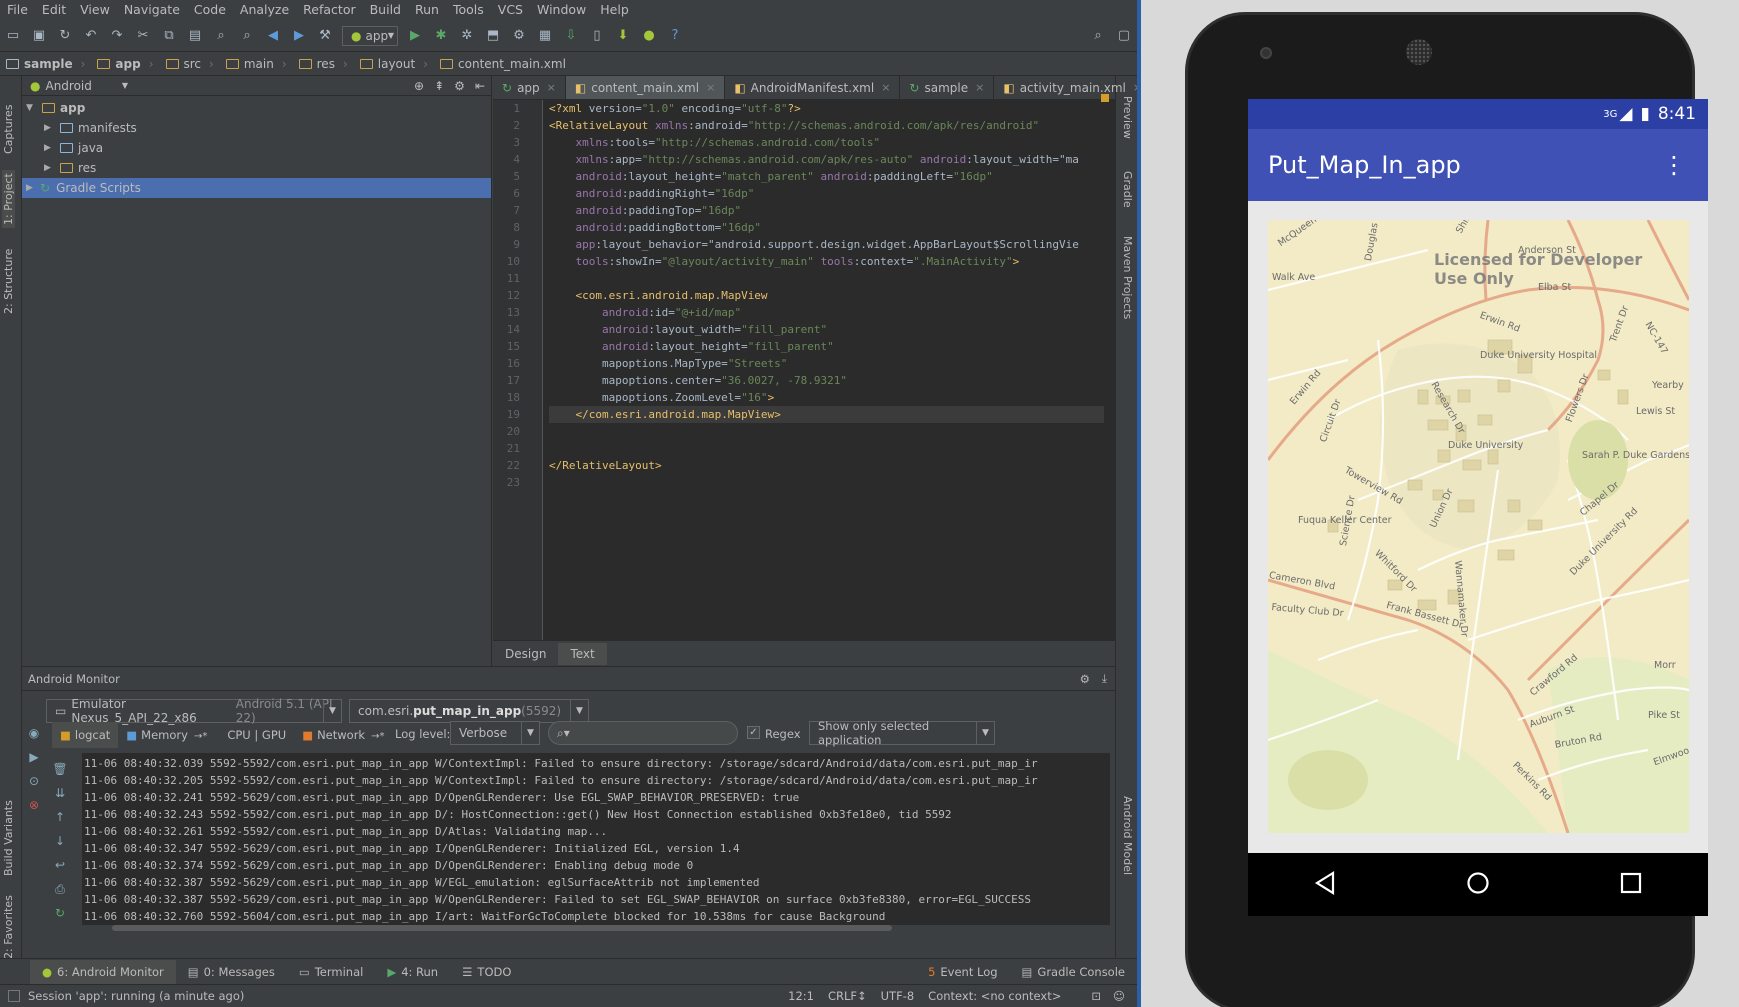  What do you see at coordinates (343, 735) in the screenshot?
I see `monitor-tab-network: ■ Network →*` at bounding box center [343, 735].